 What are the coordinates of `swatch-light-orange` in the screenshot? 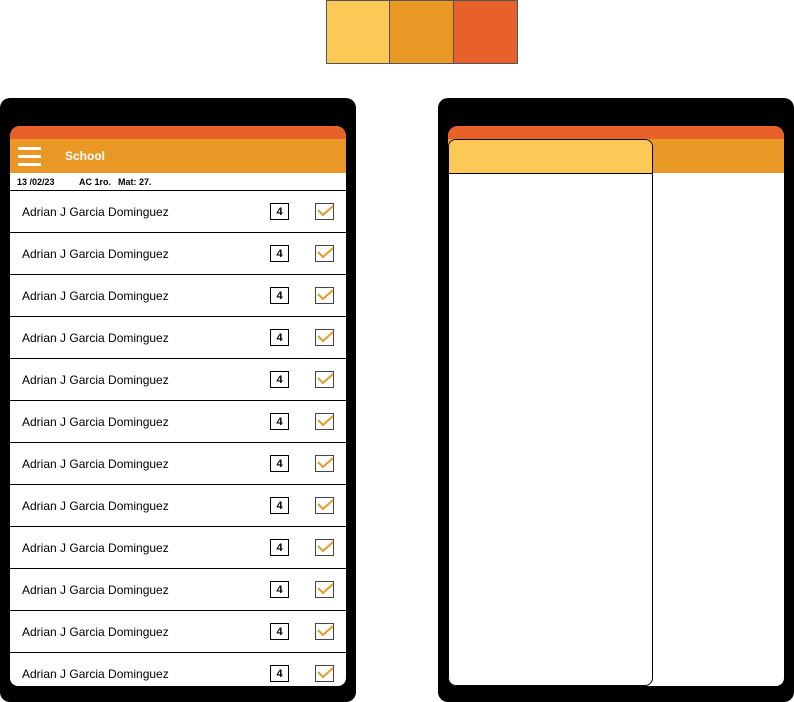 It's located at (359, 32).